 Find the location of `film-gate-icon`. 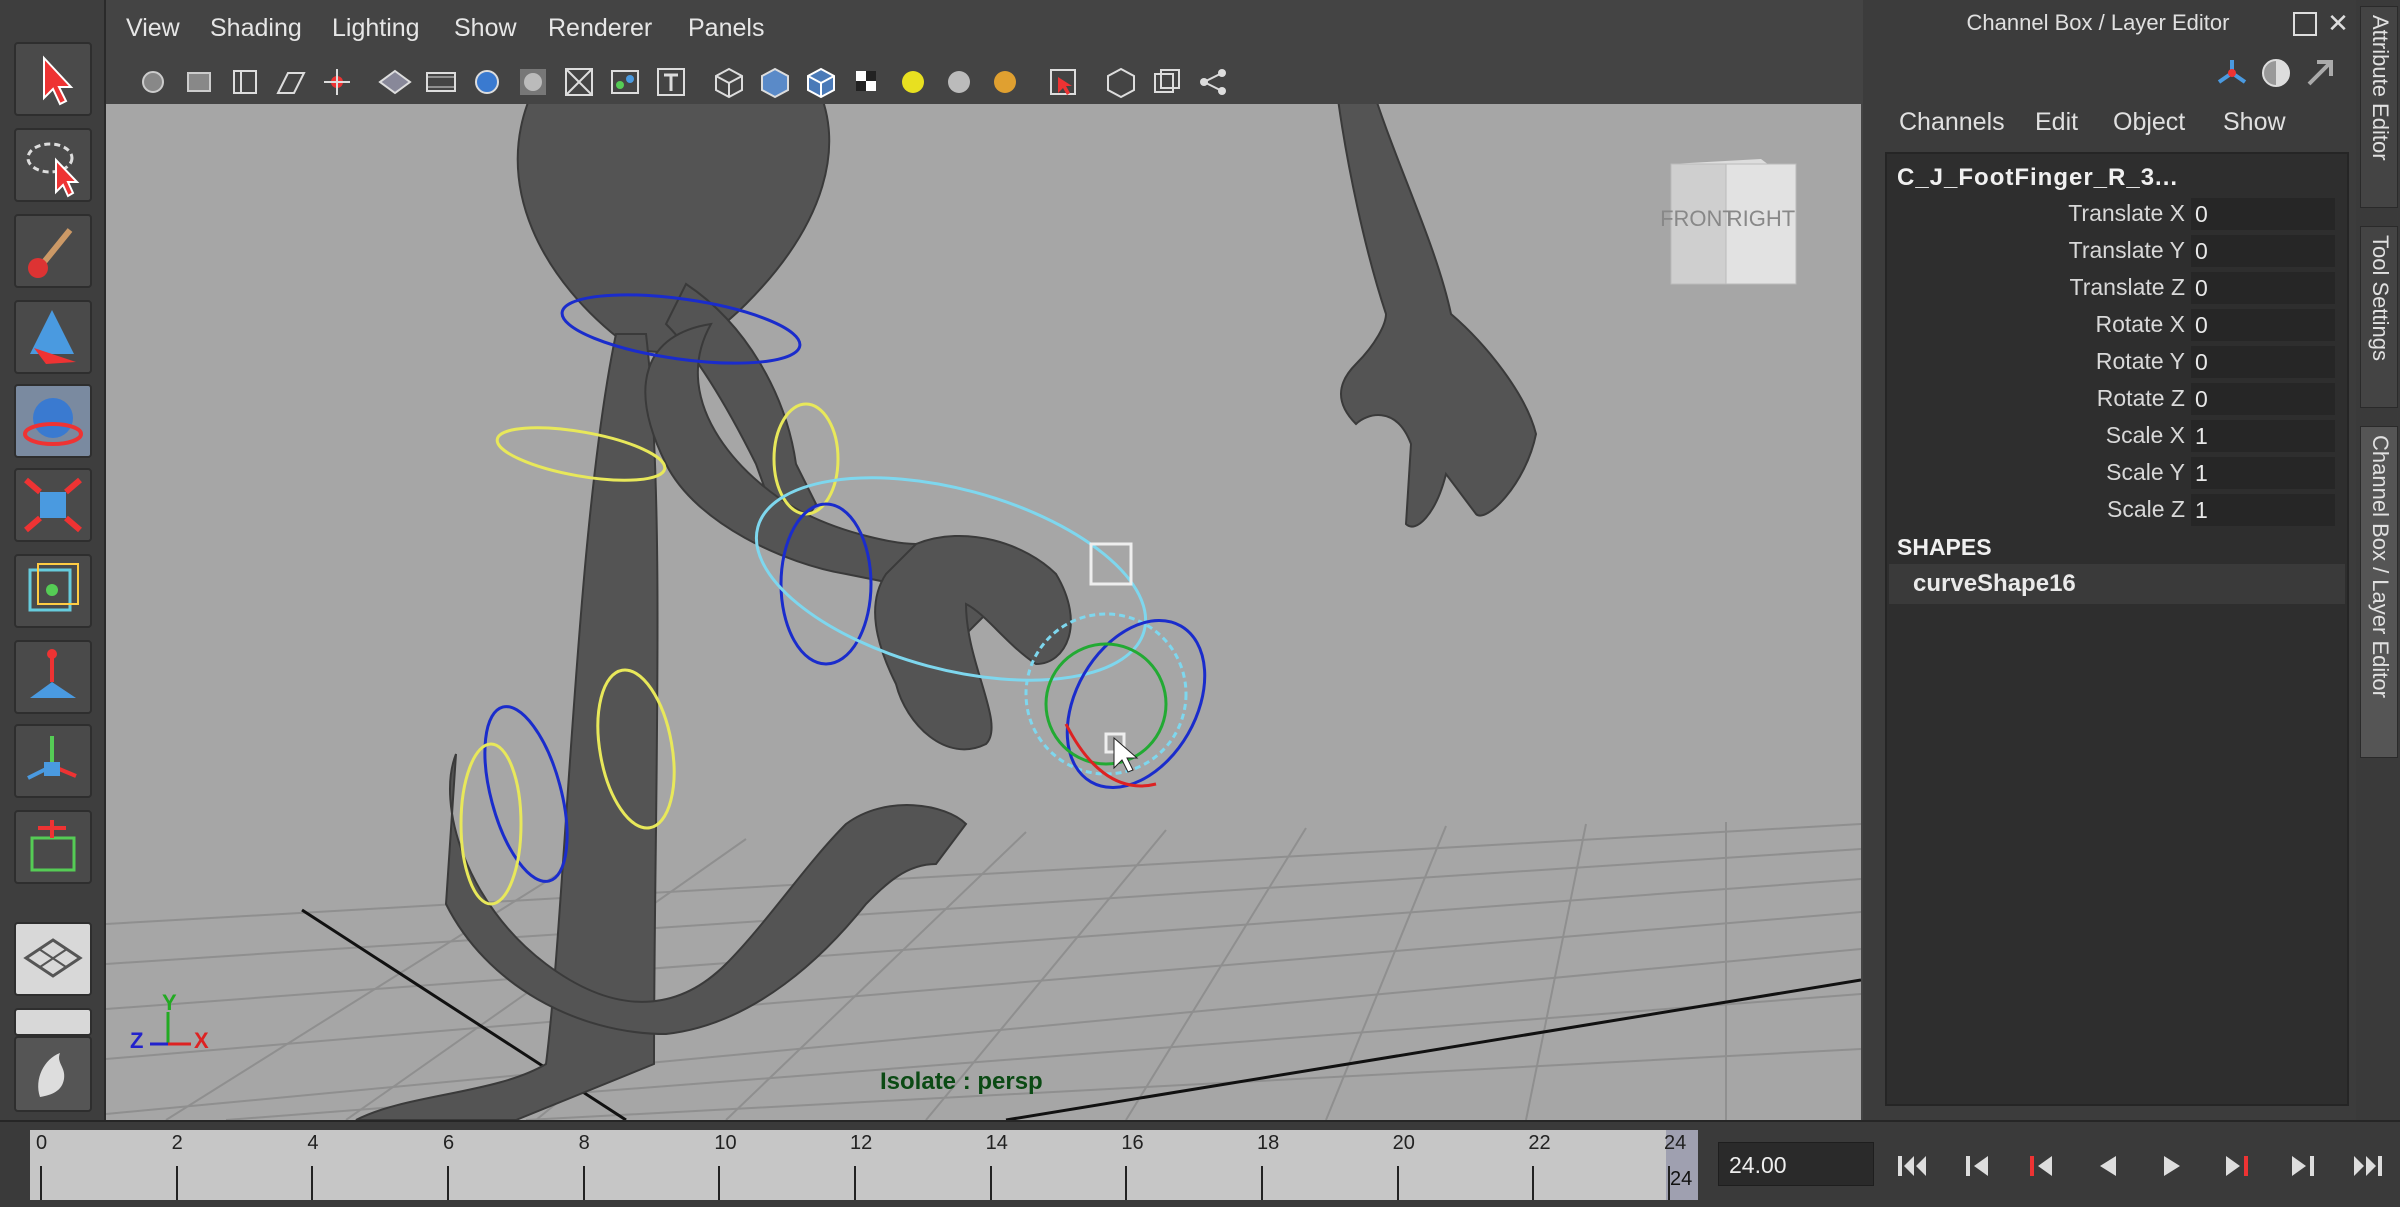

film-gate-icon is located at coordinates (441, 82).